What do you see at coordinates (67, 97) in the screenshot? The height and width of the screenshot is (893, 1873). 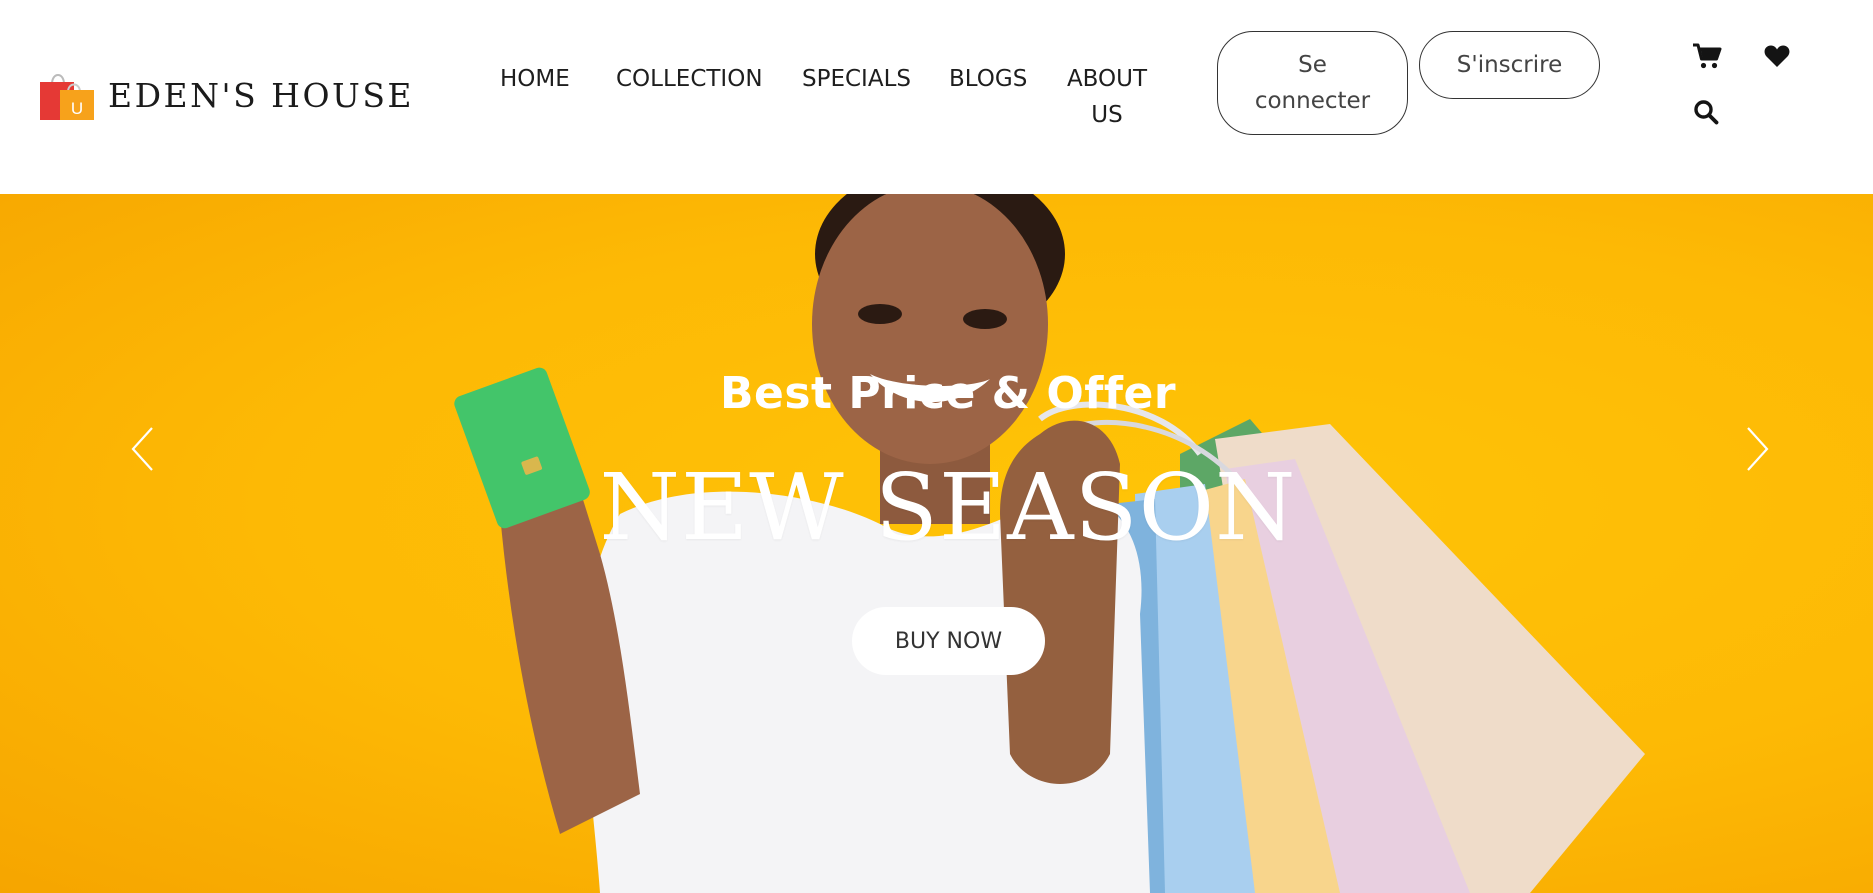 I see `shopping-bags-logo: U` at bounding box center [67, 97].